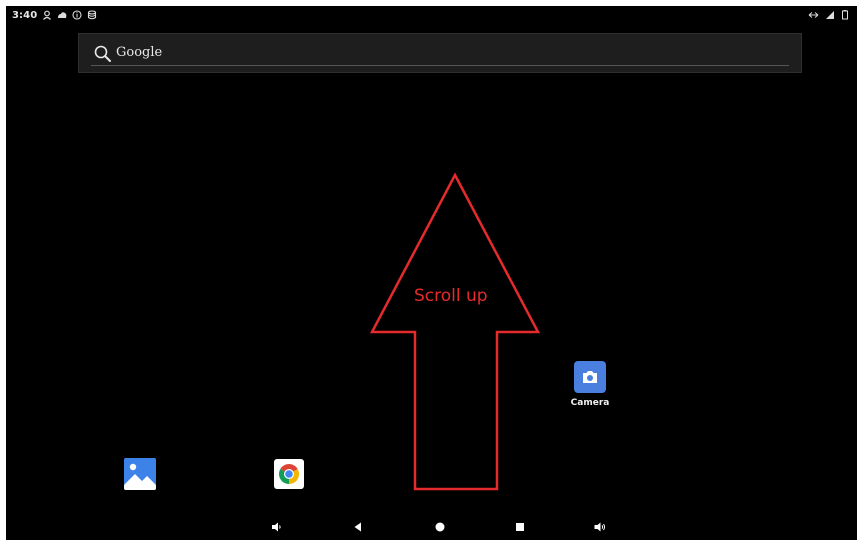 Image resolution: width=863 pixels, height=546 pixels. Describe the element at coordinates (451, 296) in the screenshot. I see `scroll-up-label: Scroll up` at that location.